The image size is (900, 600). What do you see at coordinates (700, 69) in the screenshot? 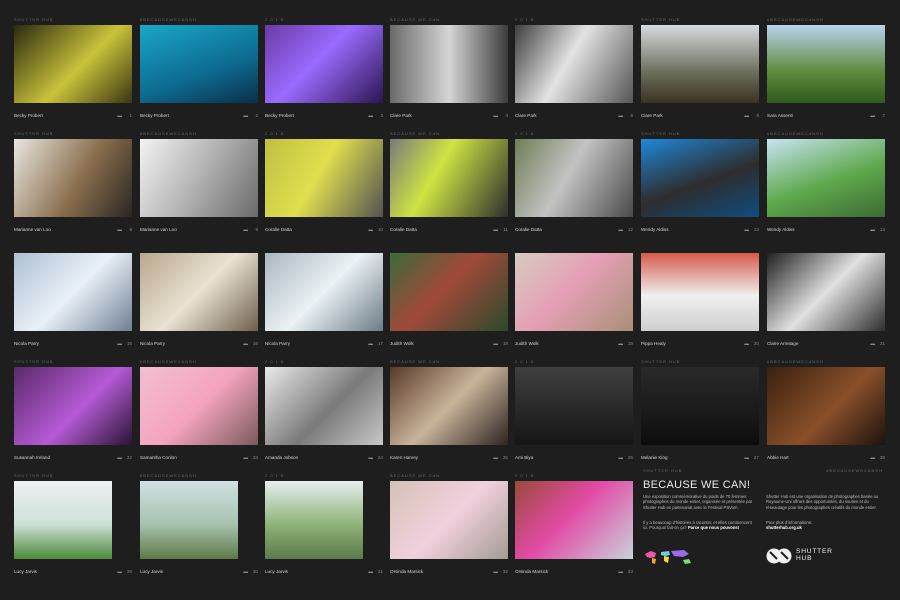
I see `photo-card: SHUTTER HUB Clare Park ▬ 6` at bounding box center [700, 69].